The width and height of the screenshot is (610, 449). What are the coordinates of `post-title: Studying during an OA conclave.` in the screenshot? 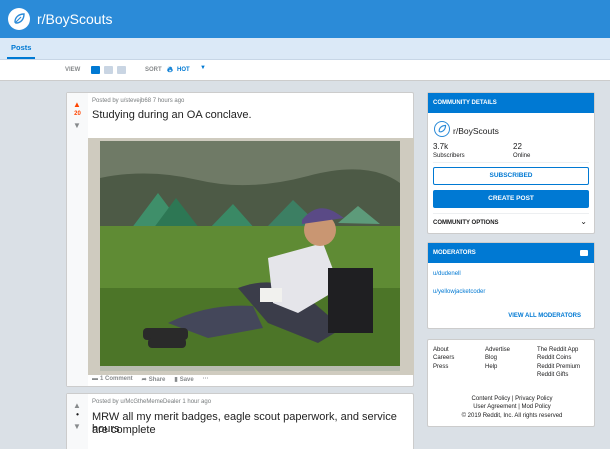 It's located at (172, 115).